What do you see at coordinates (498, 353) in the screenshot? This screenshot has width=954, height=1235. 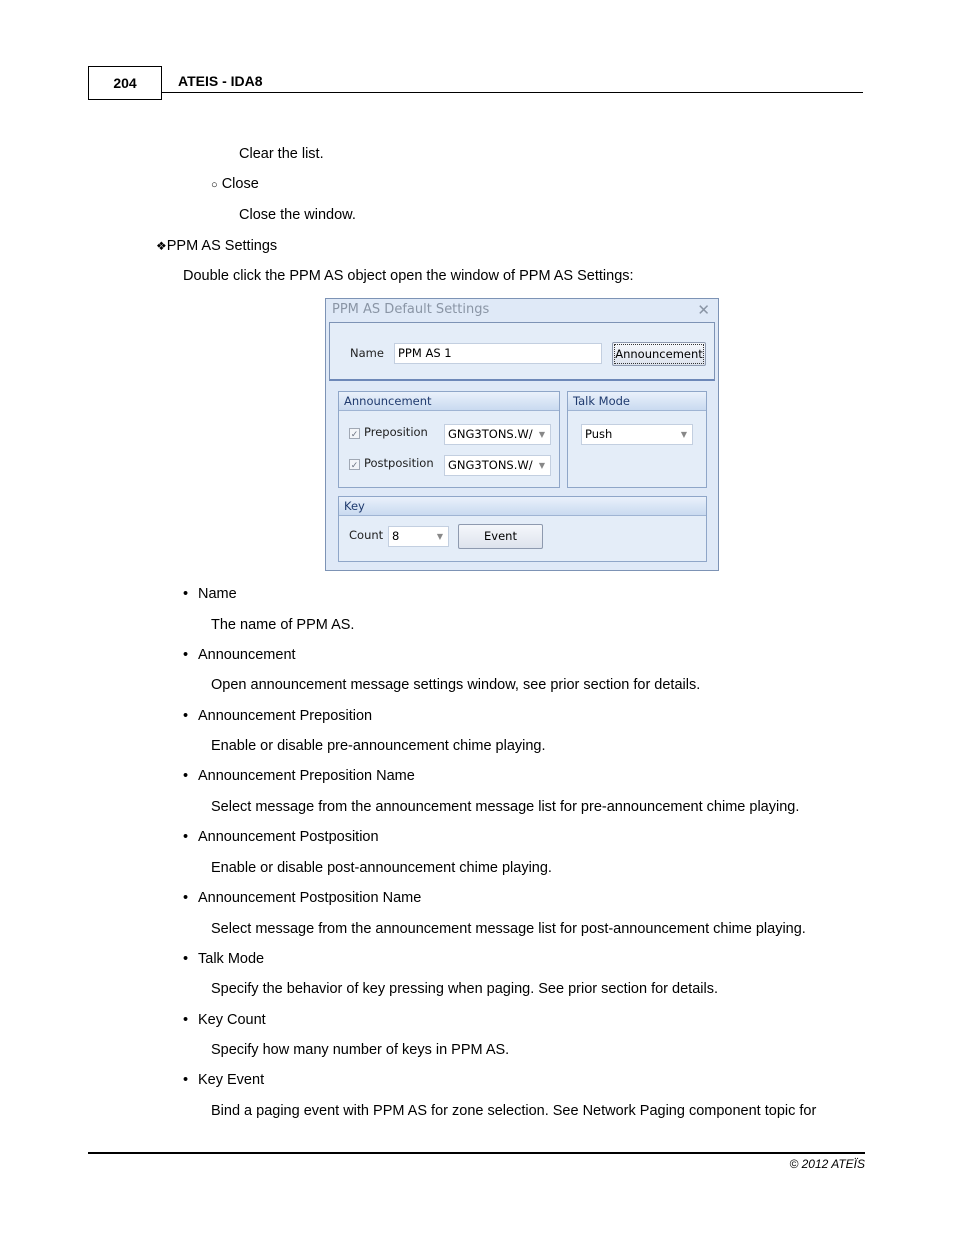 I see `name-input: PPM AS 1` at bounding box center [498, 353].